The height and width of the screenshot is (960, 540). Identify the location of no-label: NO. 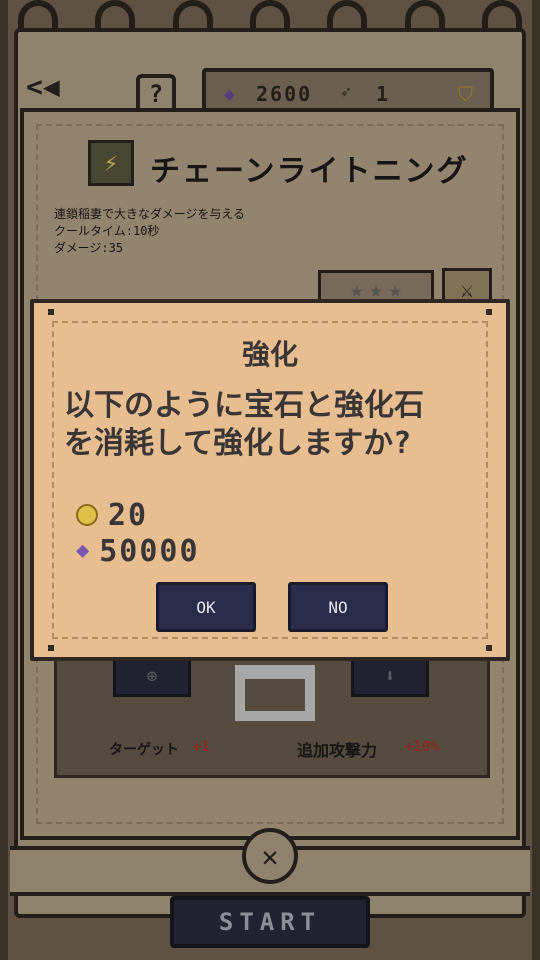
(338, 607).